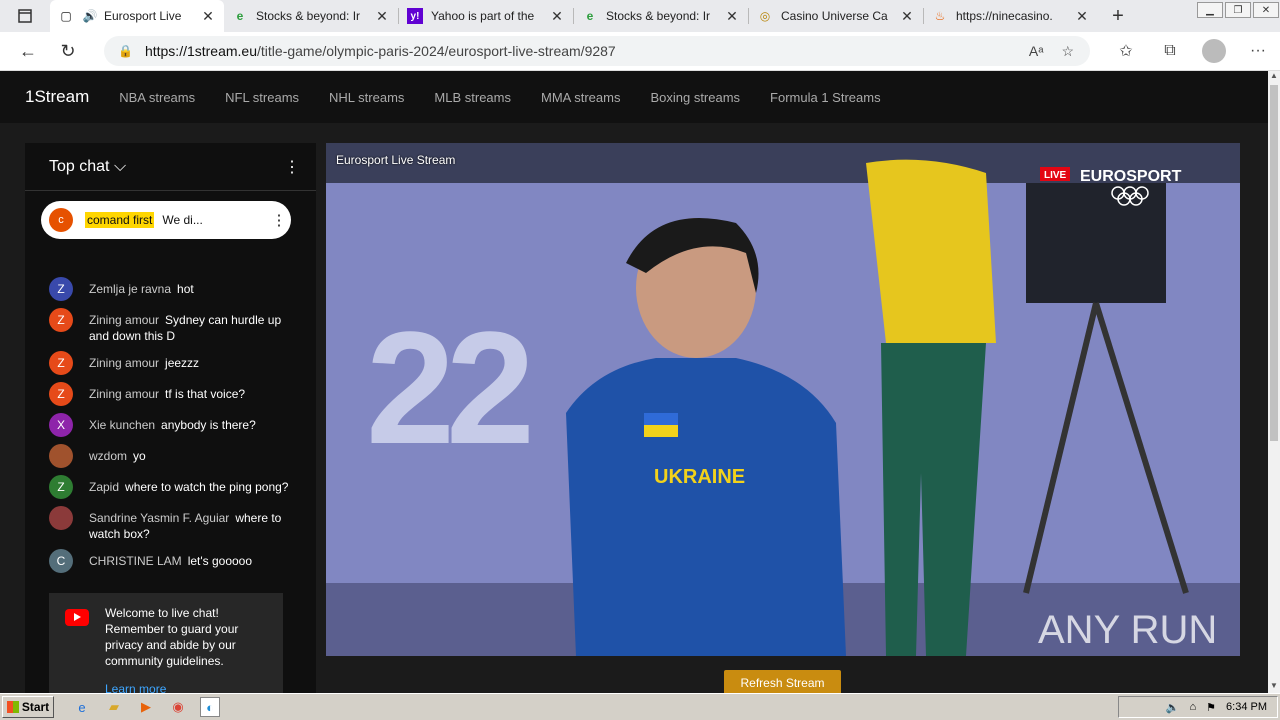  Describe the element at coordinates (1210, 10) in the screenshot. I see `minimize-button: ▁` at that location.